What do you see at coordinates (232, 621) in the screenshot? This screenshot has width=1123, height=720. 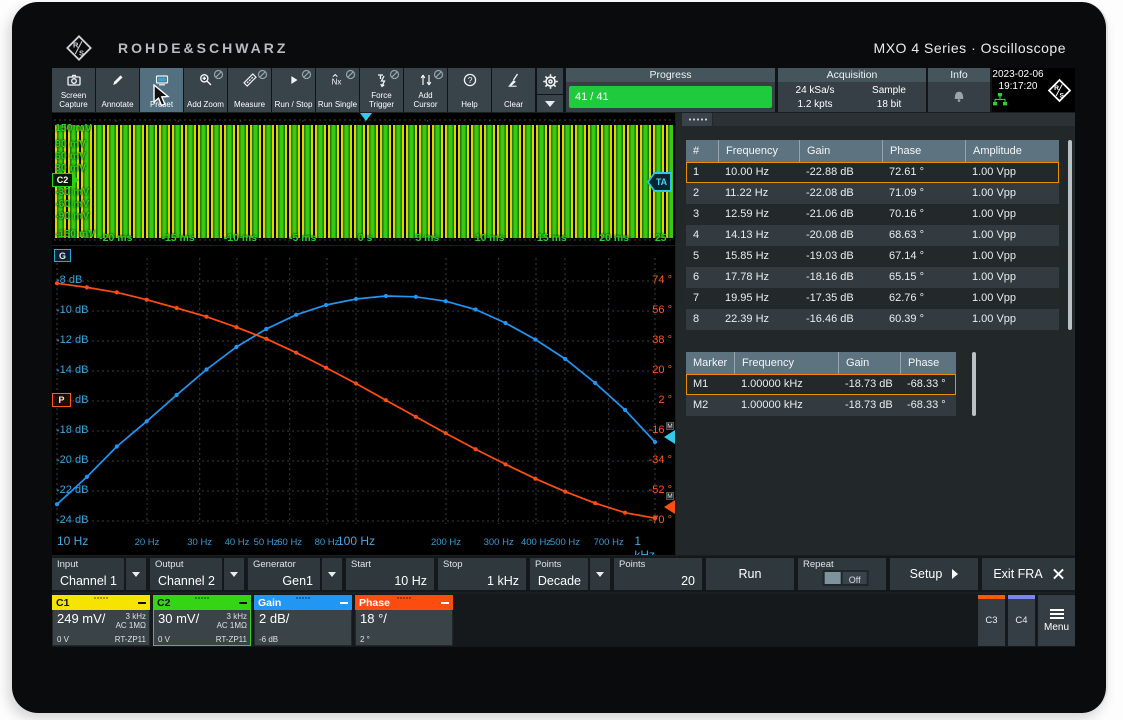 I see `signal-badge-detail: 3 kHz AC 1MΩ` at bounding box center [232, 621].